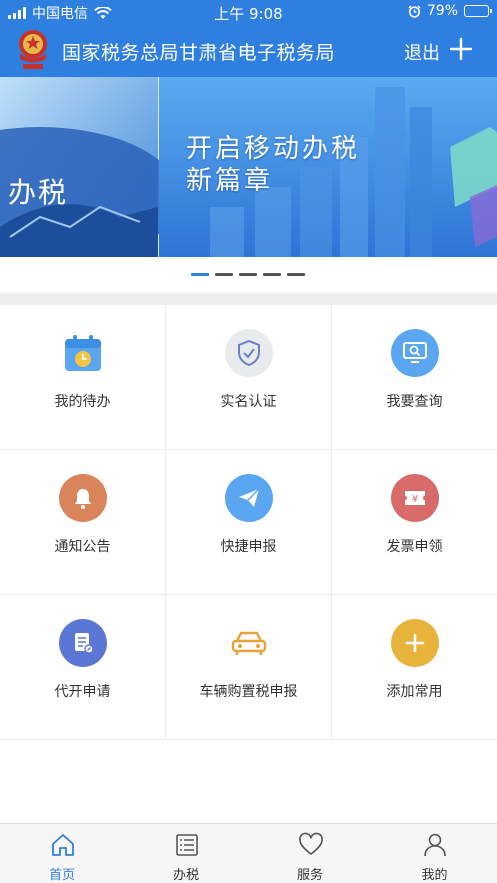 The image size is (497, 883). What do you see at coordinates (248, 781) in the screenshot?
I see `content-empty-area` at bounding box center [248, 781].